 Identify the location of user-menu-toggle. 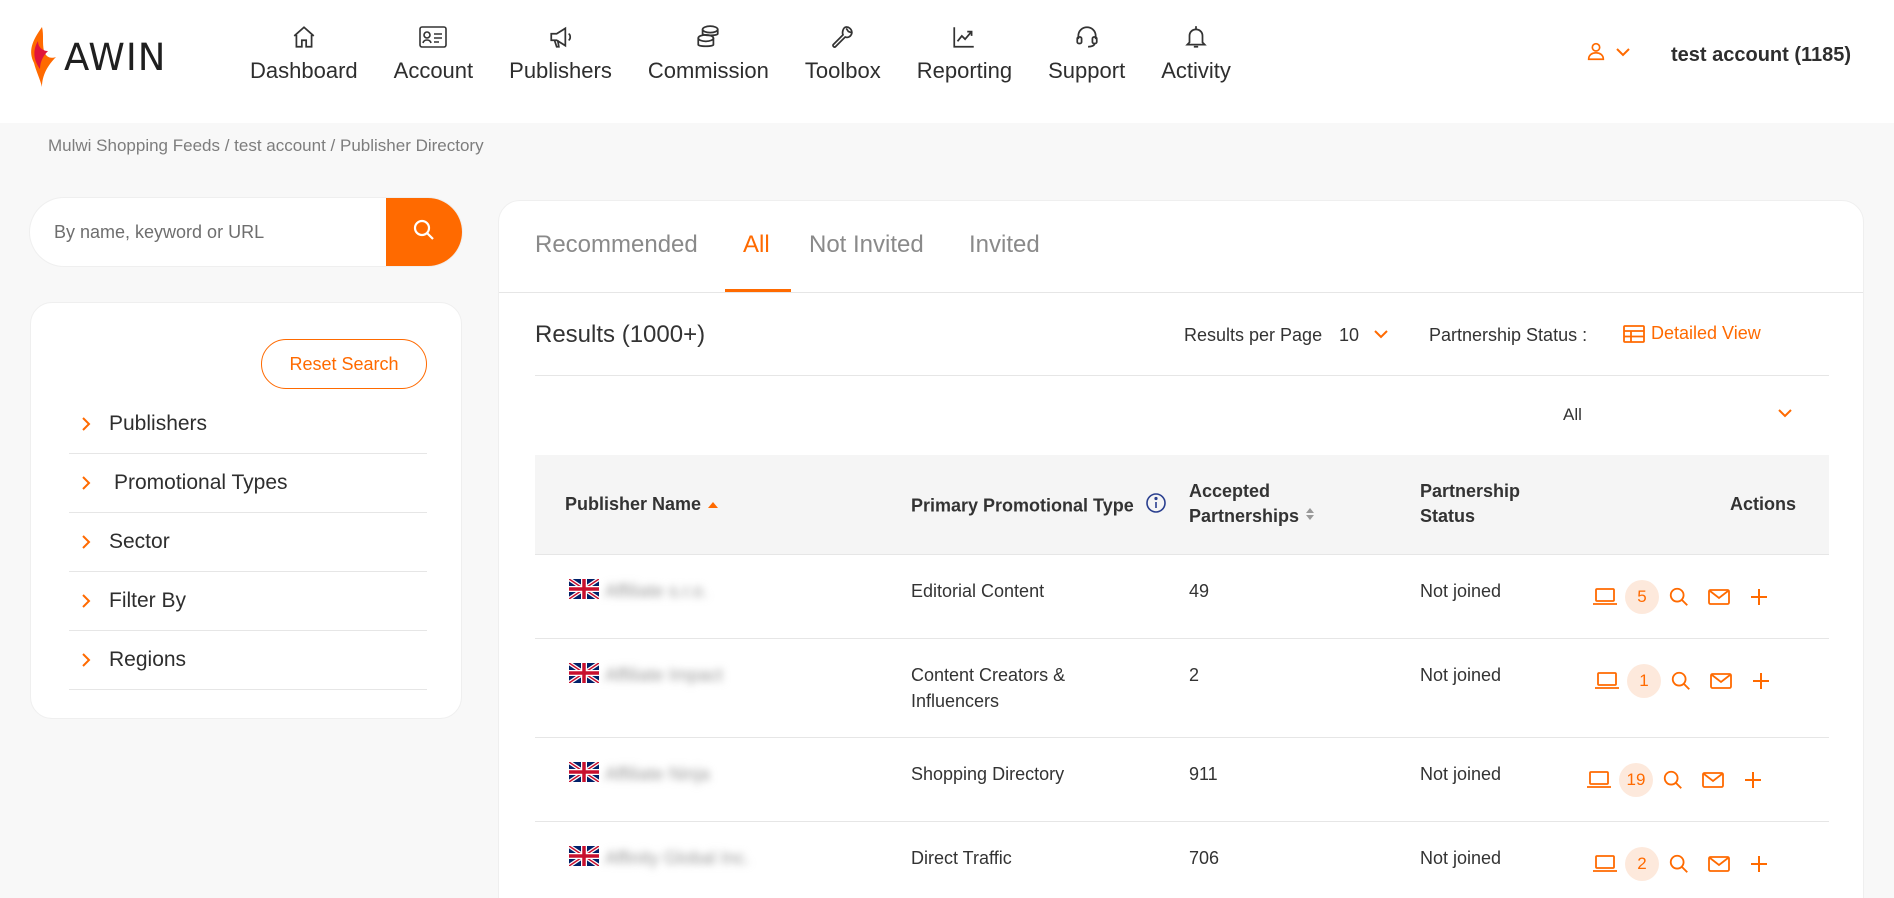
(1608, 53).